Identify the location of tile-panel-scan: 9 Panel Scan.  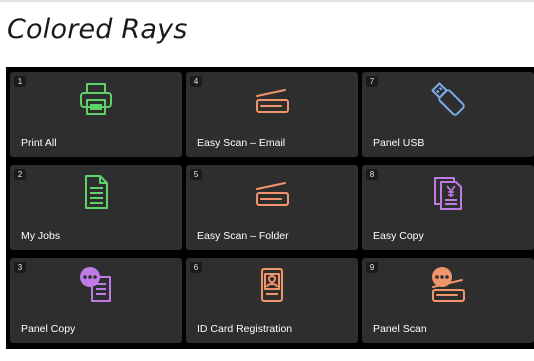
(448, 300).